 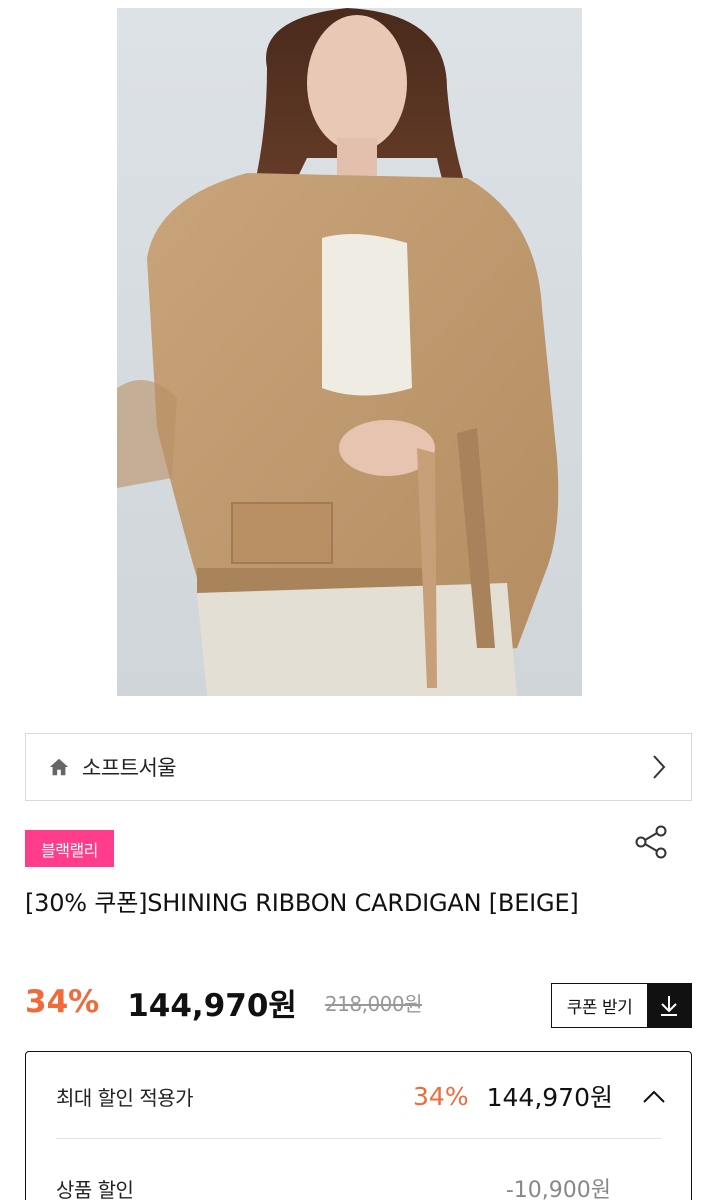 What do you see at coordinates (599, 1008) in the screenshot?
I see `coupon-button-label: 쿠폰 받기` at bounding box center [599, 1008].